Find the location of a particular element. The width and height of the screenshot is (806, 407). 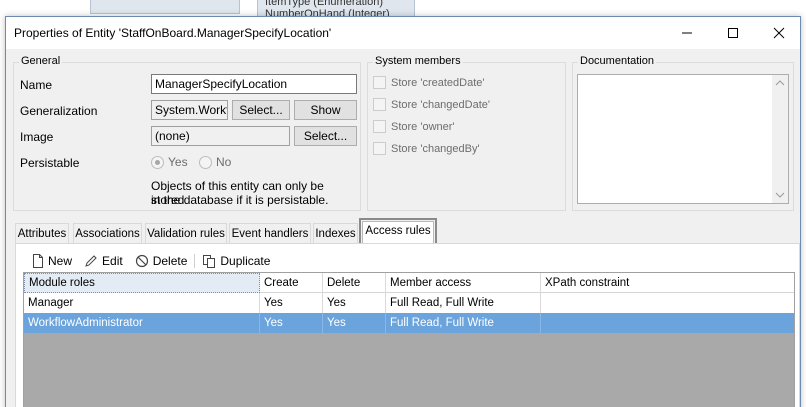

close-icon is located at coordinates (779, 33).